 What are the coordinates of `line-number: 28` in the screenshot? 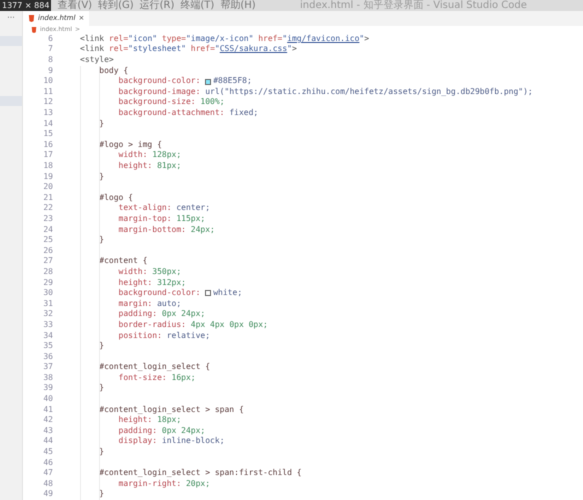 It's located at (47, 272).